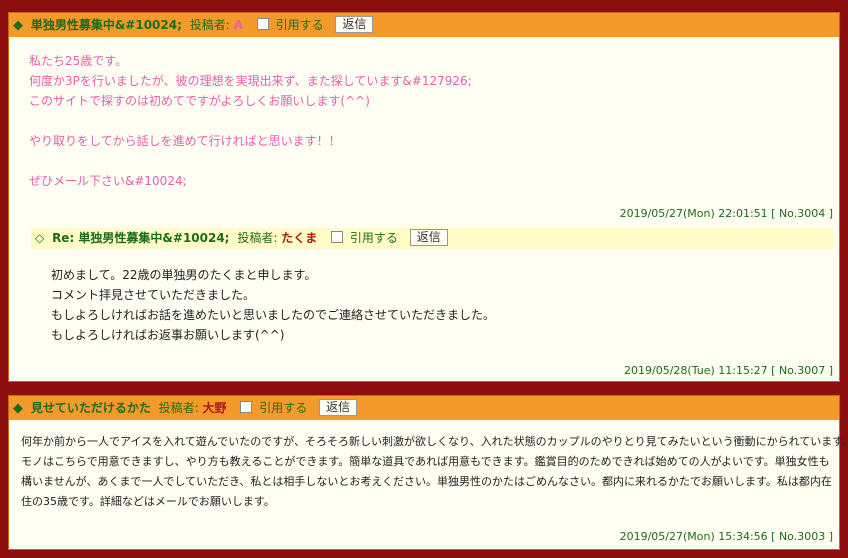 This screenshot has height=558, width=848. I want to click on reply-body-line: もしよろしければお話を進めたいと思いましたのでご連絡させていただきました。, so click(273, 315).